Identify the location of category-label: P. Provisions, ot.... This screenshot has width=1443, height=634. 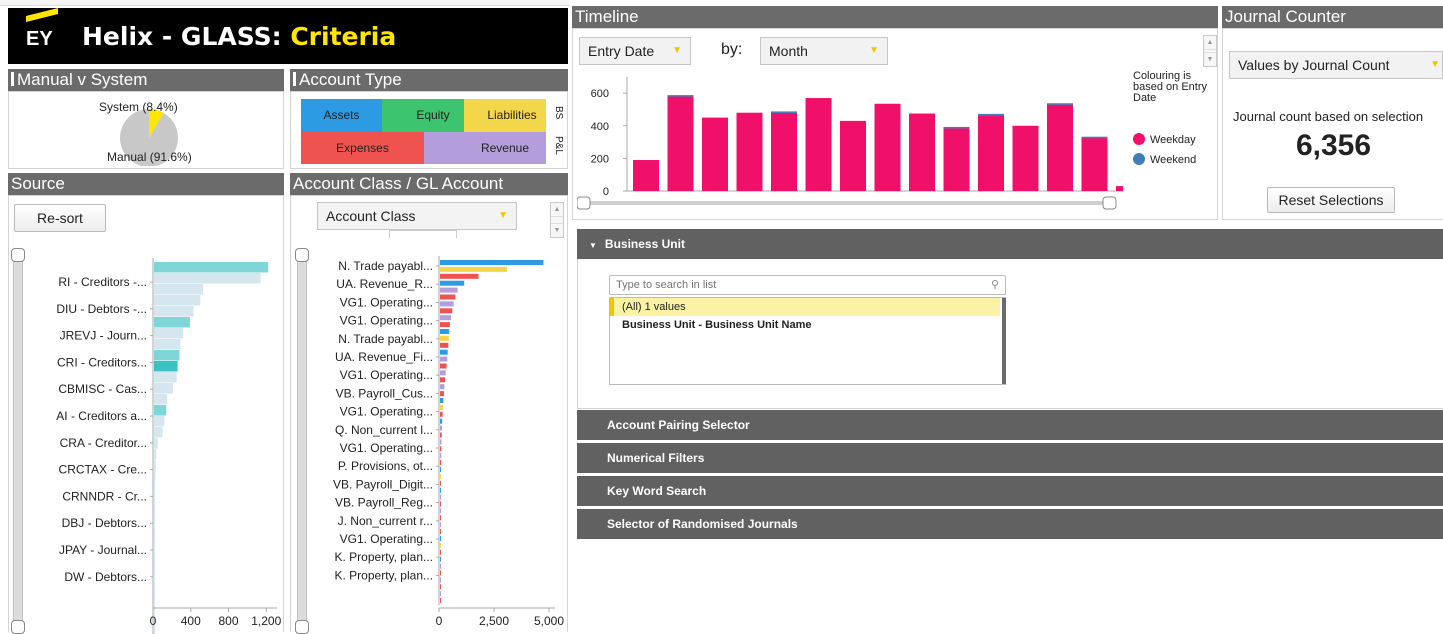
(385, 466).